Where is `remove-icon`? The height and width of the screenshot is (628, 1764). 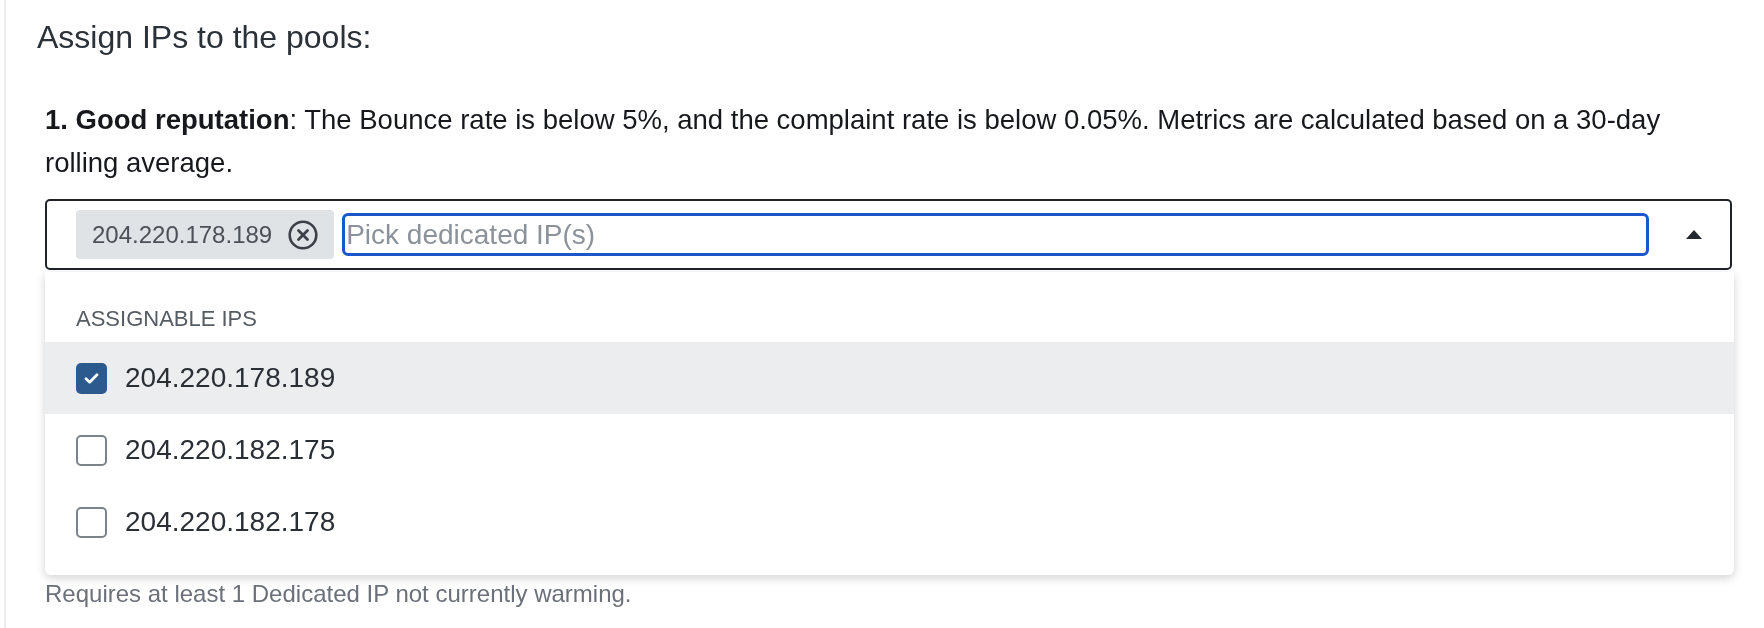
remove-icon is located at coordinates (303, 234).